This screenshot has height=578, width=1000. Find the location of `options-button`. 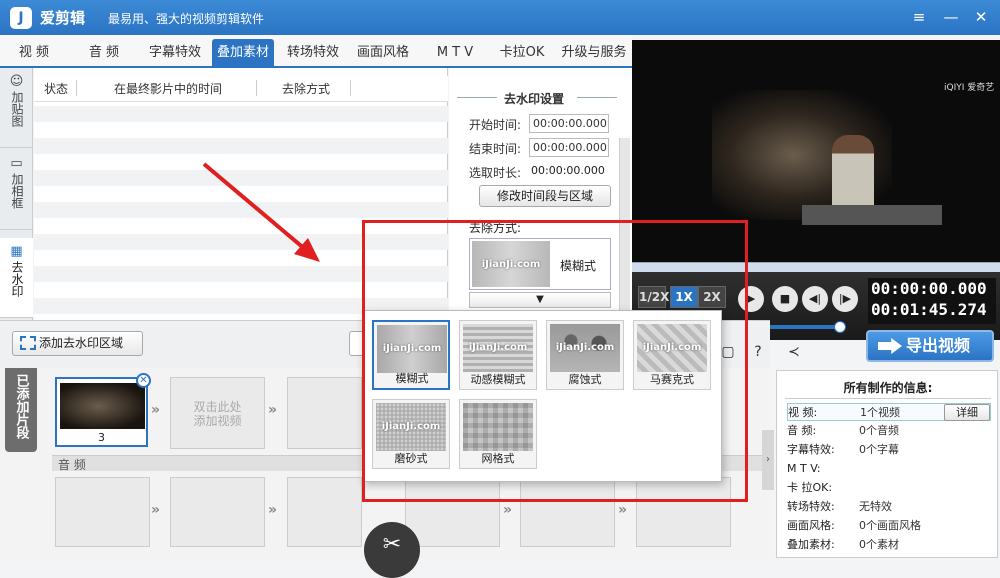

options-button is located at coordinates (356, 343).